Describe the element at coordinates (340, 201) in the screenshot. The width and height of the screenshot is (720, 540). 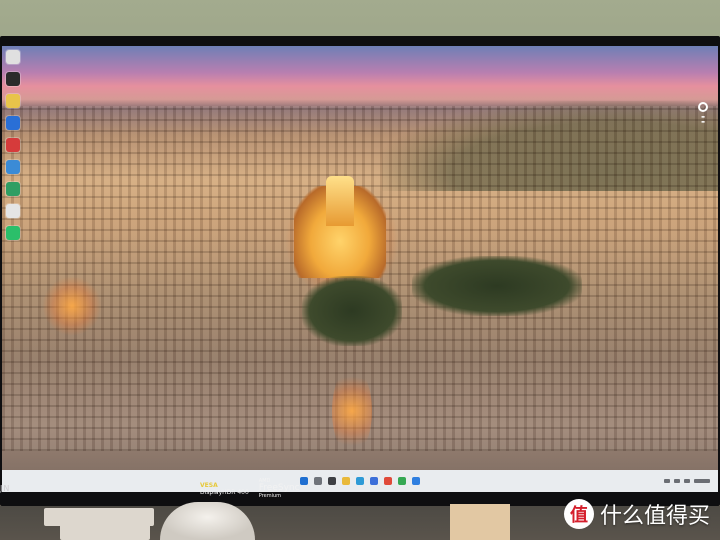
I see `cathedral-tower` at that location.